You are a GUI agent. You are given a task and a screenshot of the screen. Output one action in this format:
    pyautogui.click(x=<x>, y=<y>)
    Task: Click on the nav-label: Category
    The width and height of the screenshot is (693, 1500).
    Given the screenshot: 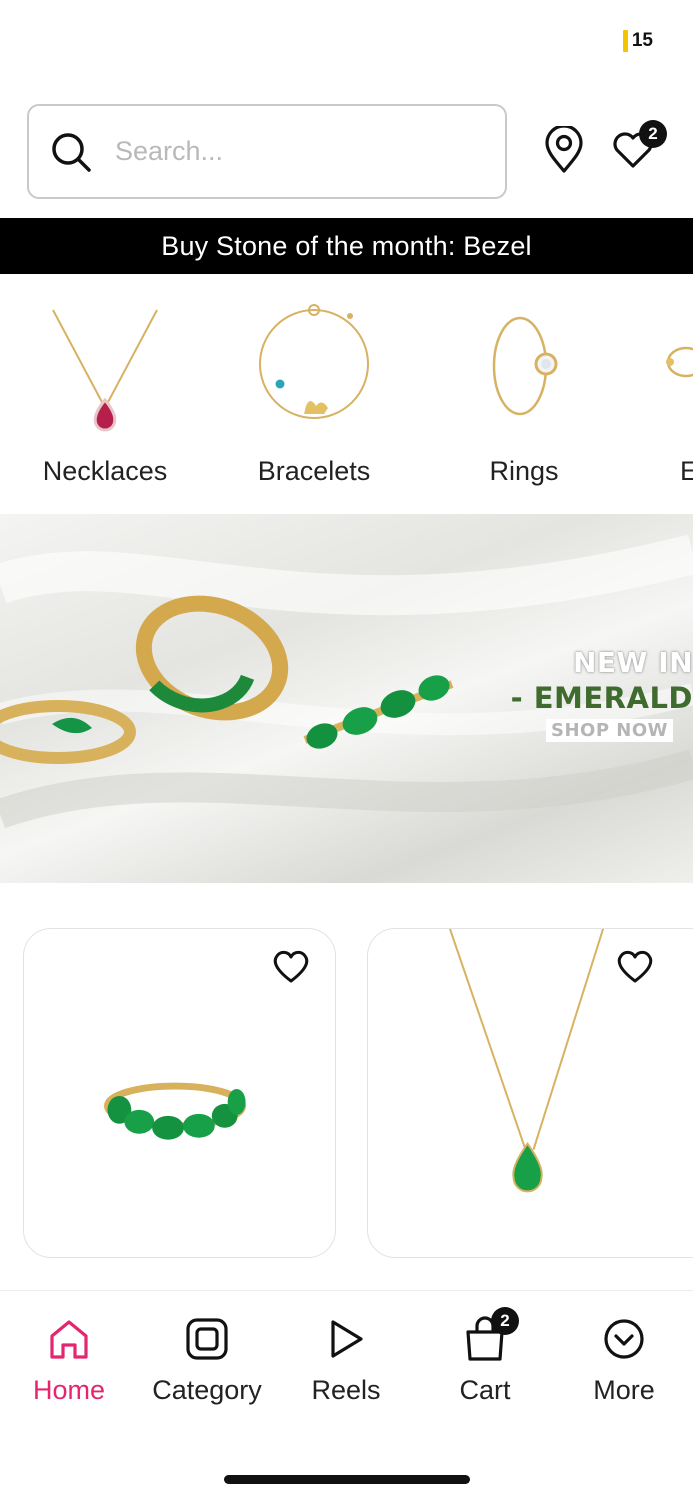 What is the action you would take?
    pyautogui.click(x=207, y=1390)
    